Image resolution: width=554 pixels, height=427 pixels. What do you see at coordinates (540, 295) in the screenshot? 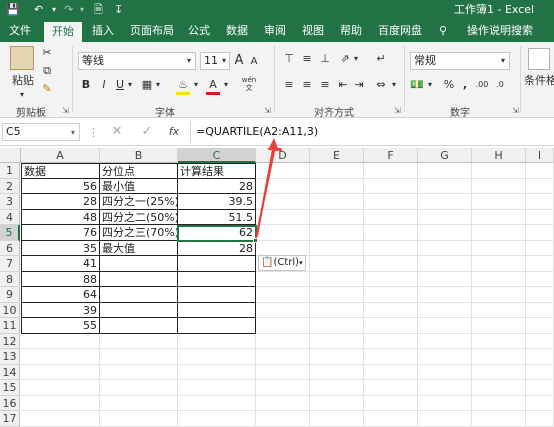
I see `cell-i9` at bounding box center [540, 295].